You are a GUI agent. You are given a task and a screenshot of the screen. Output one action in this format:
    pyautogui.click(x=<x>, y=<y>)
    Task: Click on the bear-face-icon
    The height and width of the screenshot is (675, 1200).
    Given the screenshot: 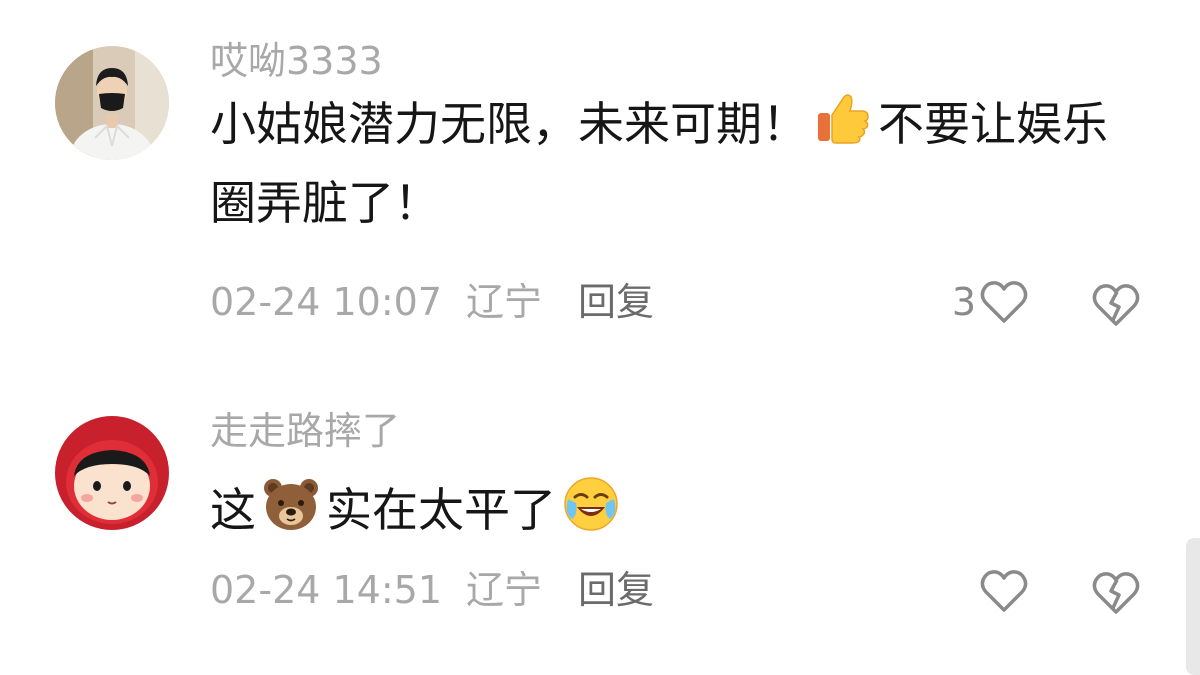 What is the action you would take?
    pyautogui.click(x=291, y=514)
    